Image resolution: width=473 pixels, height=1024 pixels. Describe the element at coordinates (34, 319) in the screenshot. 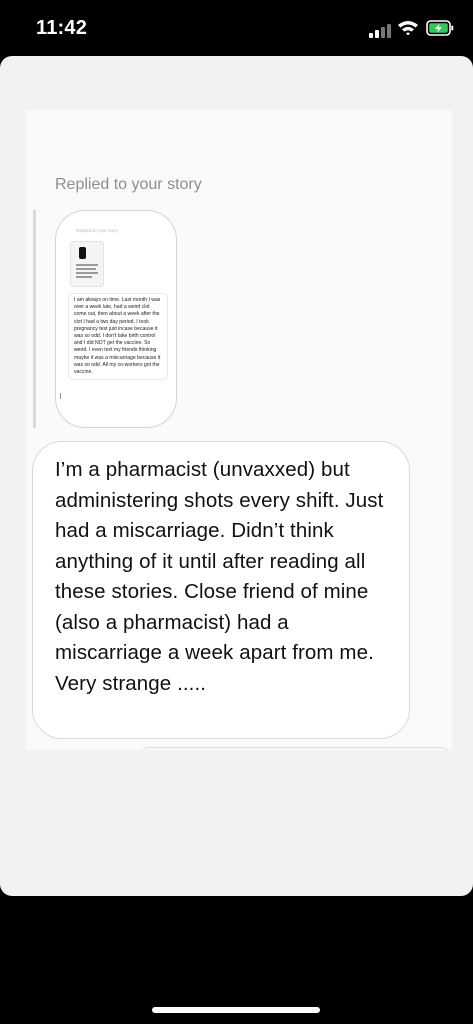

I see `quote-bar` at that location.